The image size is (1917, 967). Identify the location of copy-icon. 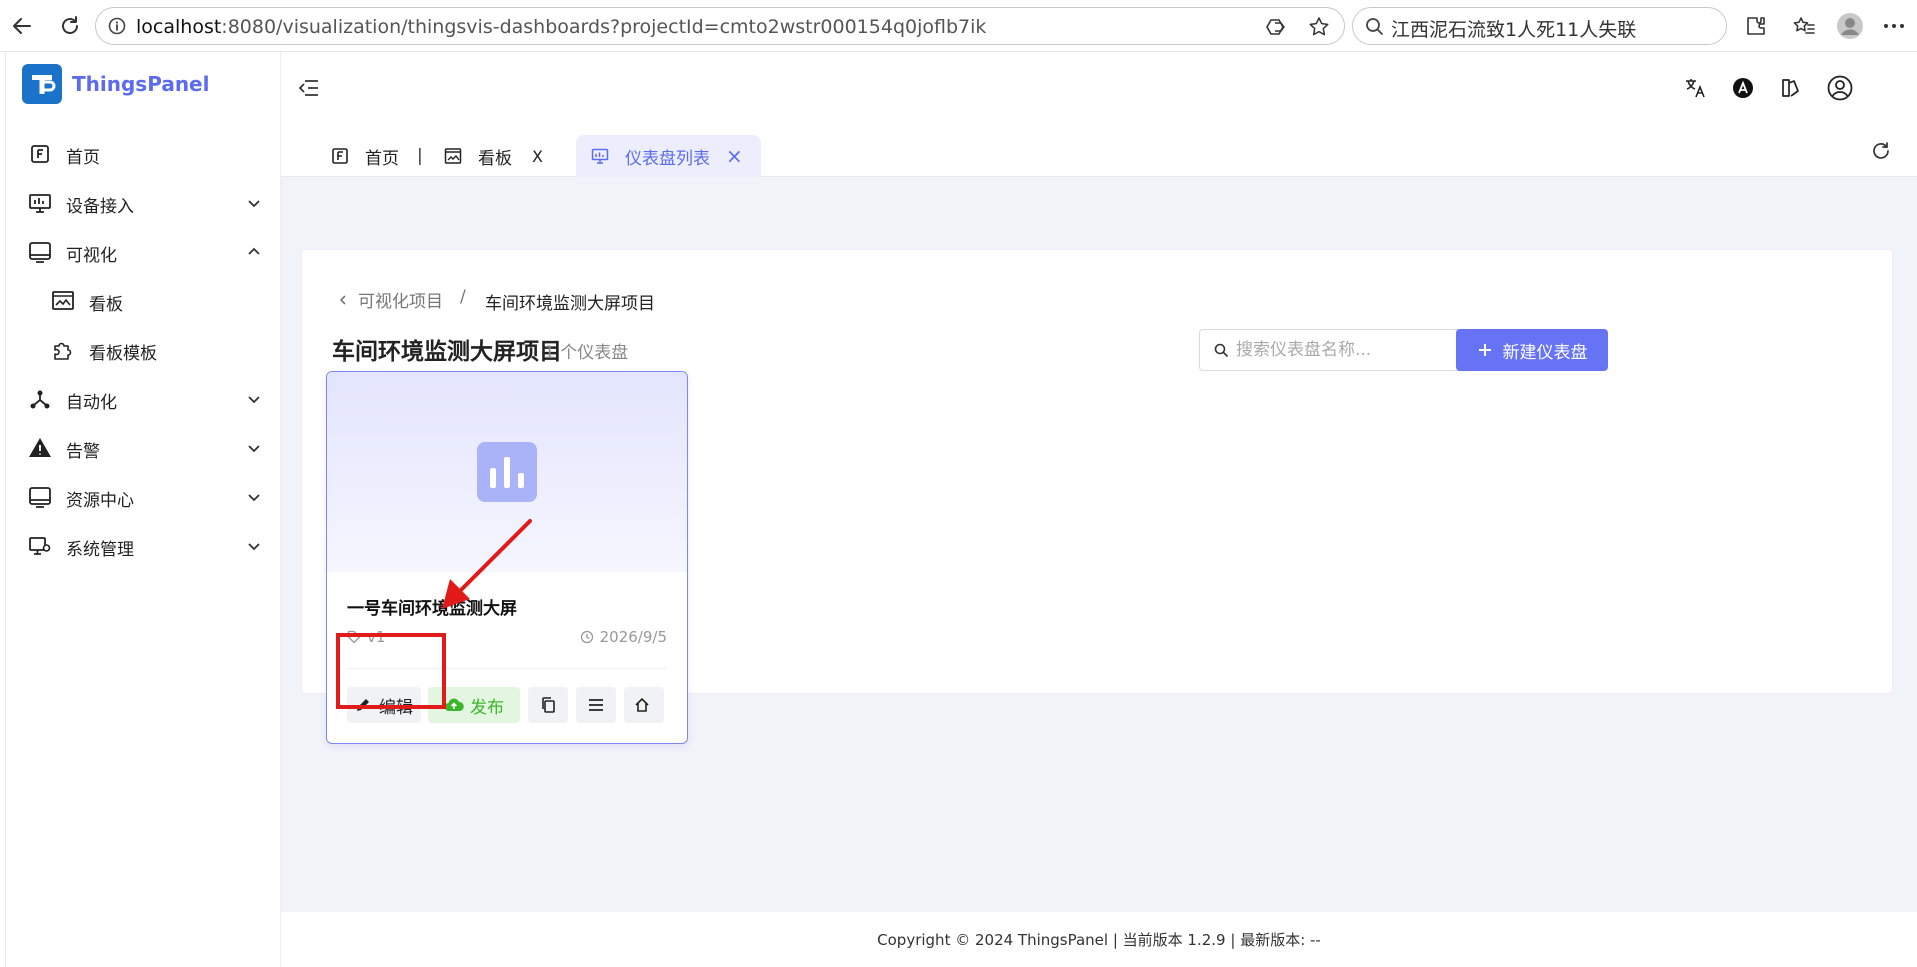
(548, 705).